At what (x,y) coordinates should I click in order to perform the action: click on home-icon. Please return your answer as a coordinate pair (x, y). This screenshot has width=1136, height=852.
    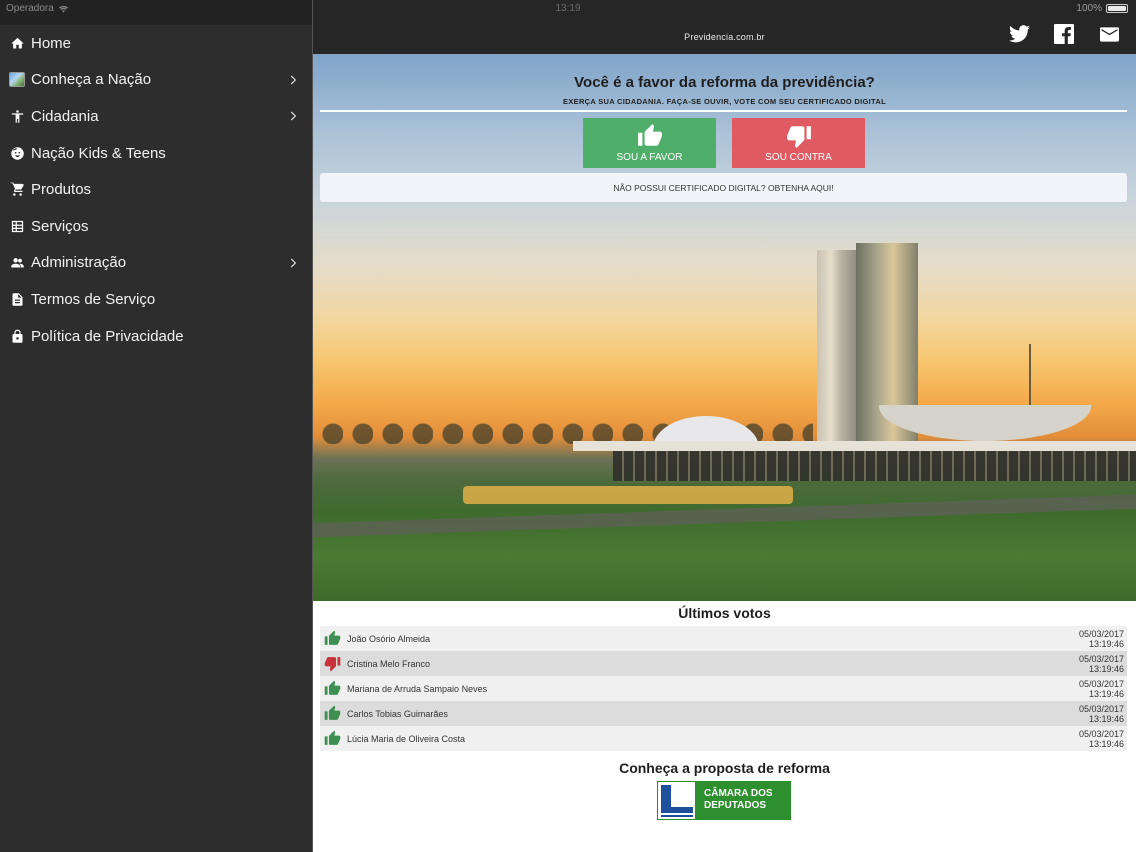
    Looking at the image, I should click on (17, 43).